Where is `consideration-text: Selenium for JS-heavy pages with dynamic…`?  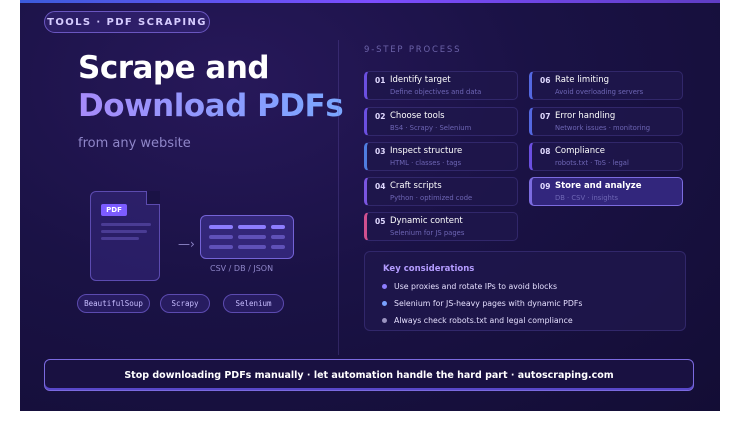 consideration-text: Selenium for JS-heavy pages with dynamic… is located at coordinates (488, 303).